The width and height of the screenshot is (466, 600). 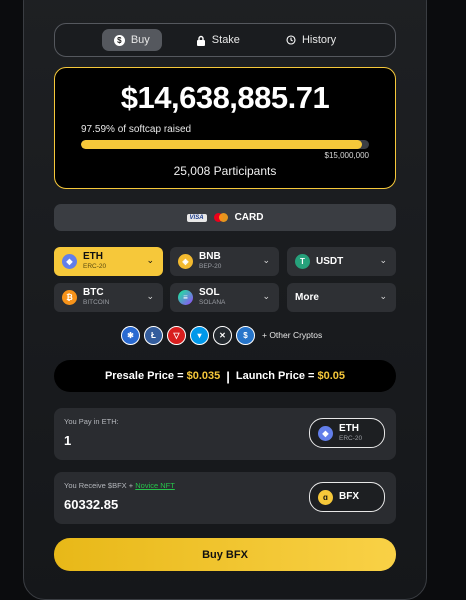 I want to click on card-payment-label: CARD, so click(x=249, y=217).